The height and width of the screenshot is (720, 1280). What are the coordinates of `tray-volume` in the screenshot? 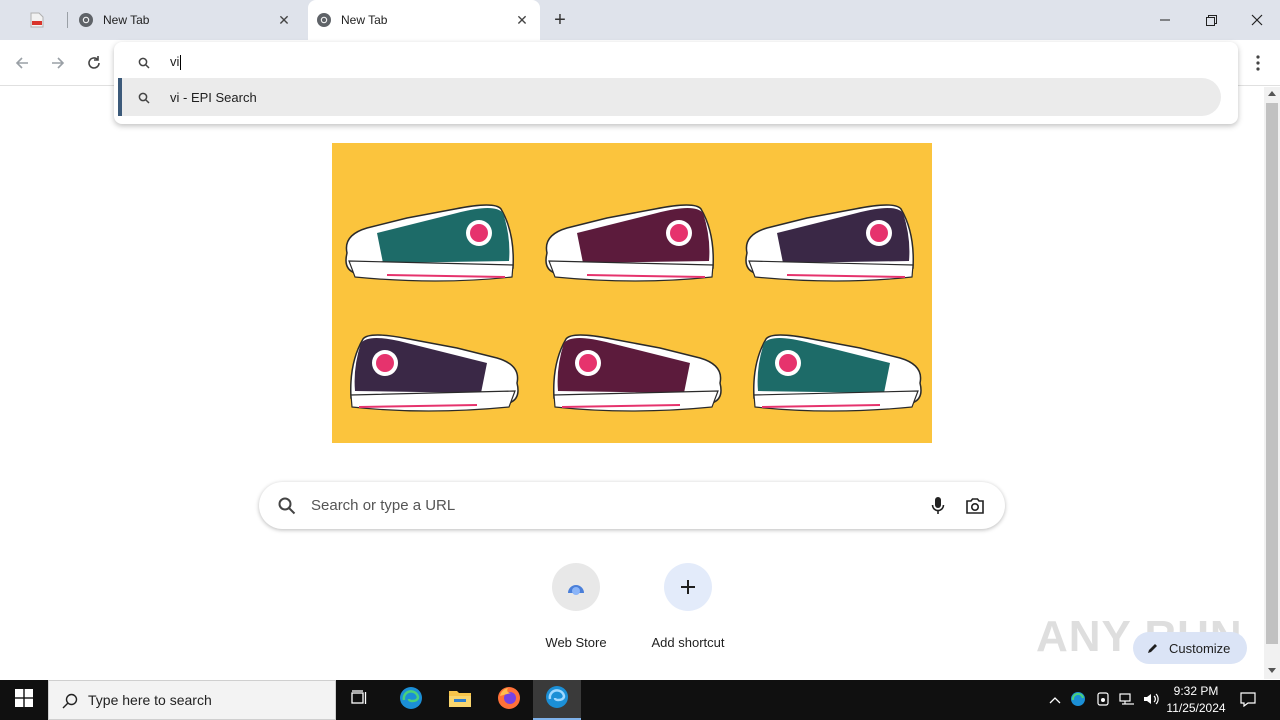 It's located at (1151, 700).